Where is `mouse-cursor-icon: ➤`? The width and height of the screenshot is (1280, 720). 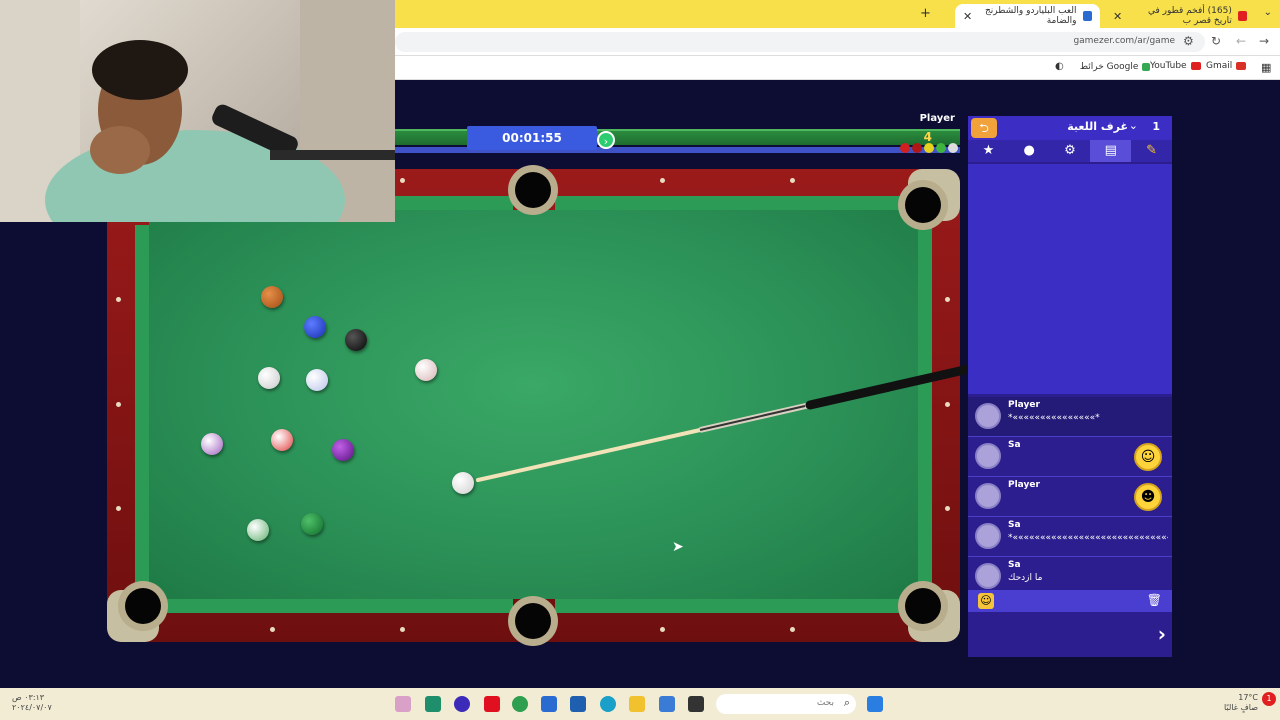 mouse-cursor-icon: ➤ is located at coordinates (678, 547).